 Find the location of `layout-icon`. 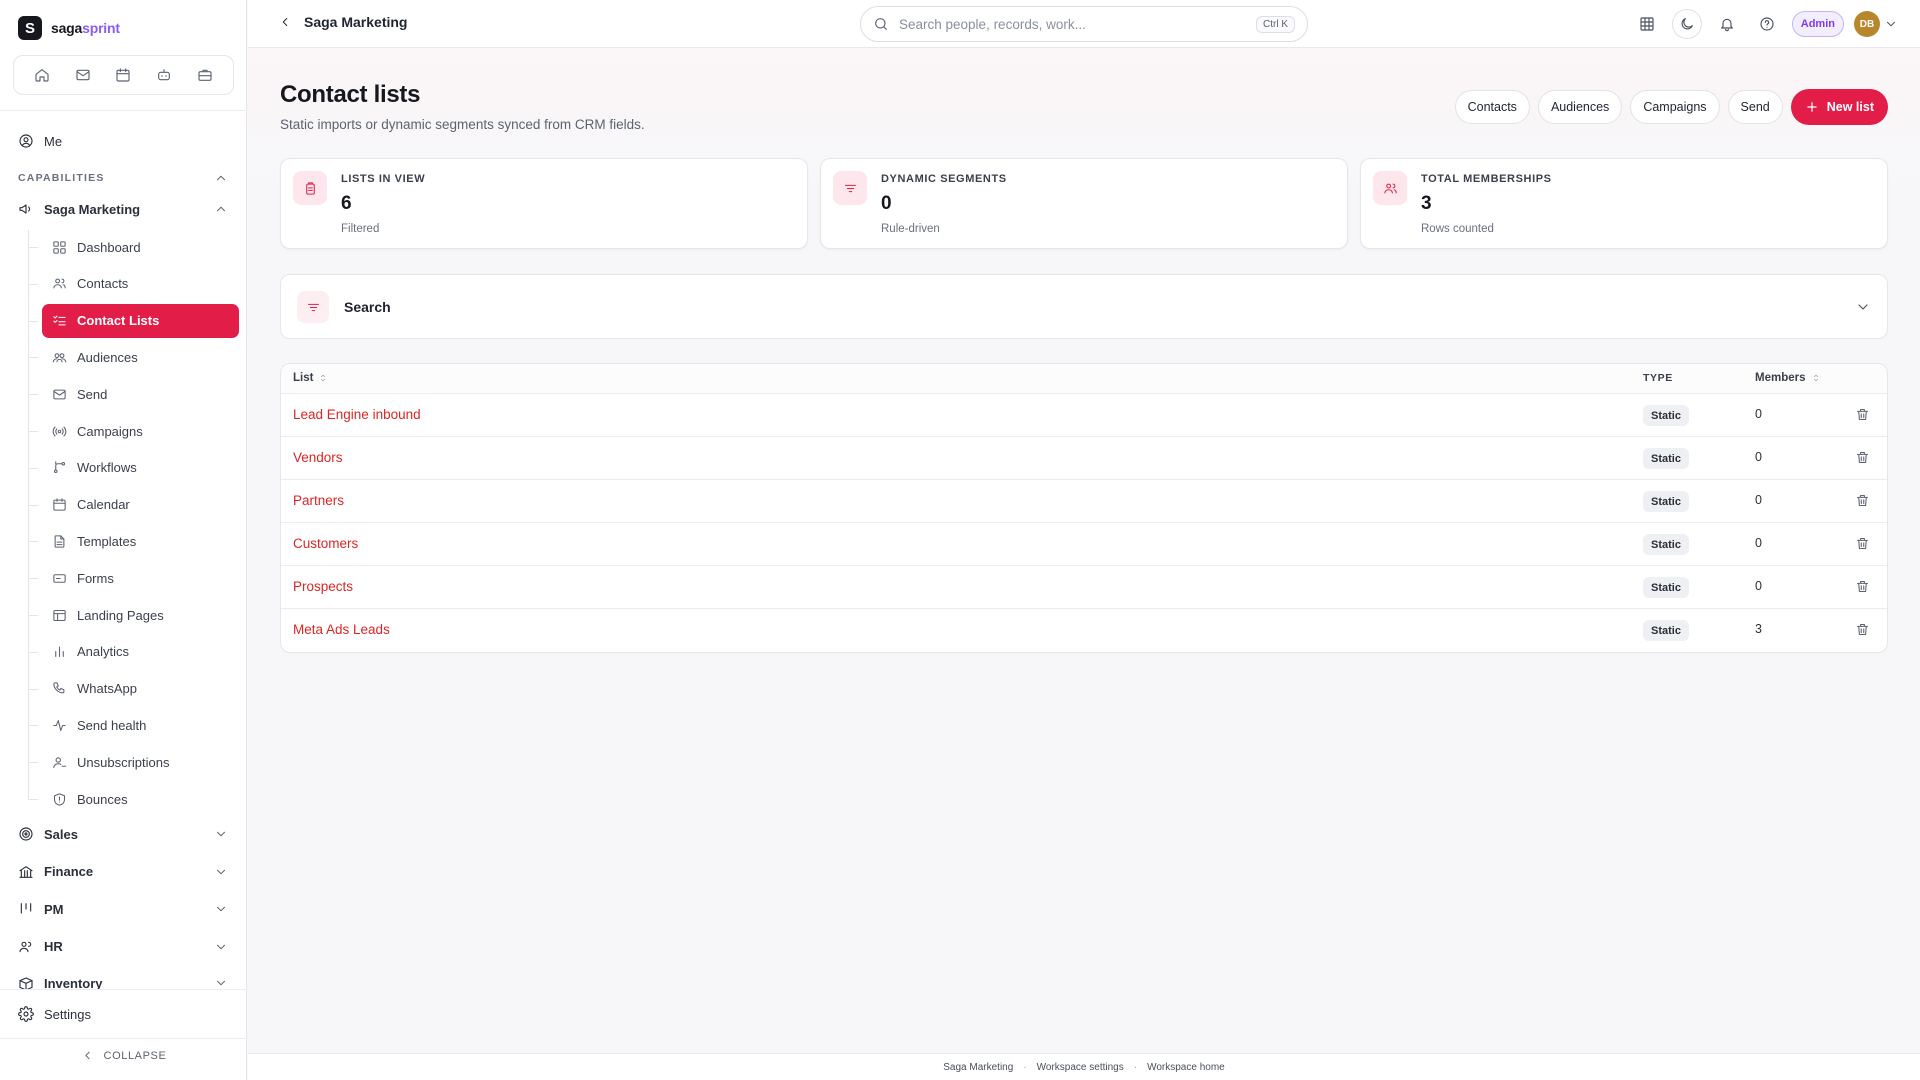

layout-icon is located at coordinates (59, 615).